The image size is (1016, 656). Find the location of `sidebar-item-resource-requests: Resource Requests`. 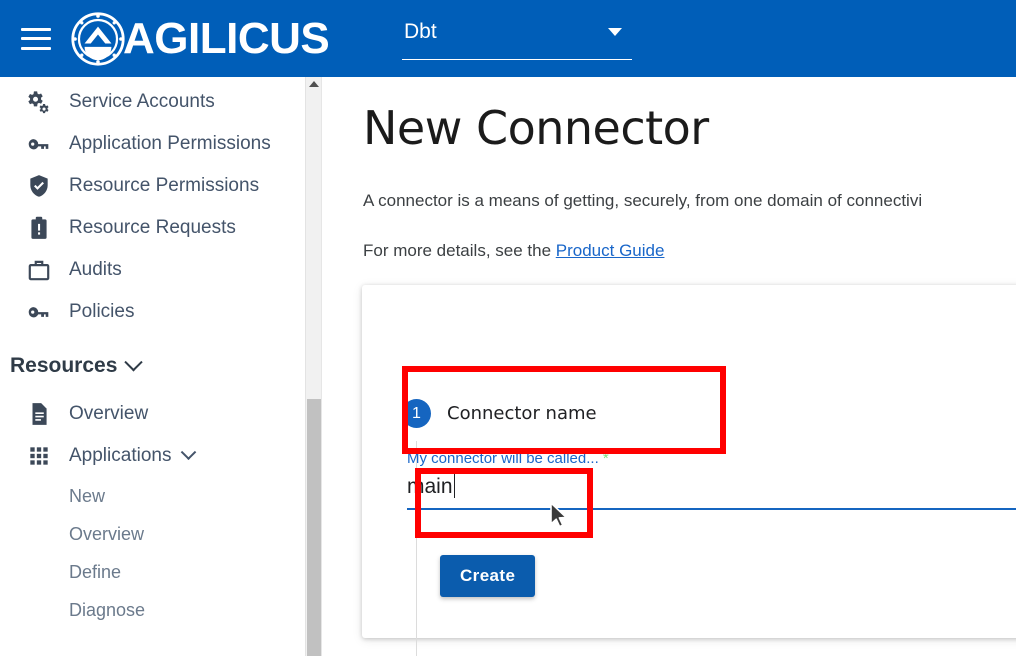

sidebar-item-resource-requests: Resource Requests is located at coordinates (152, 228).